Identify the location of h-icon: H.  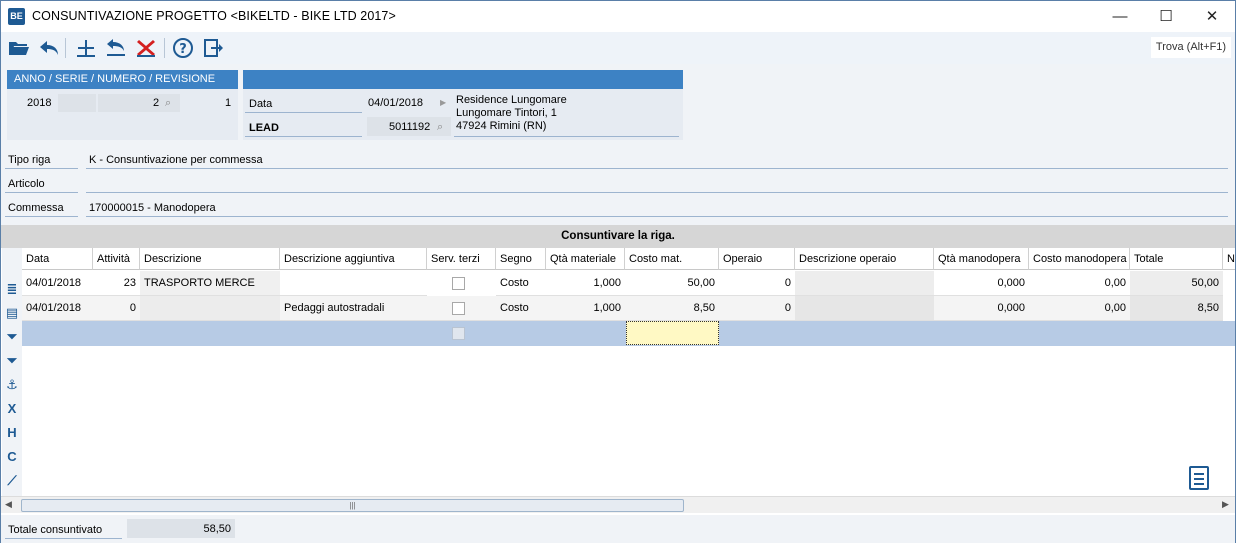
(12, 433).